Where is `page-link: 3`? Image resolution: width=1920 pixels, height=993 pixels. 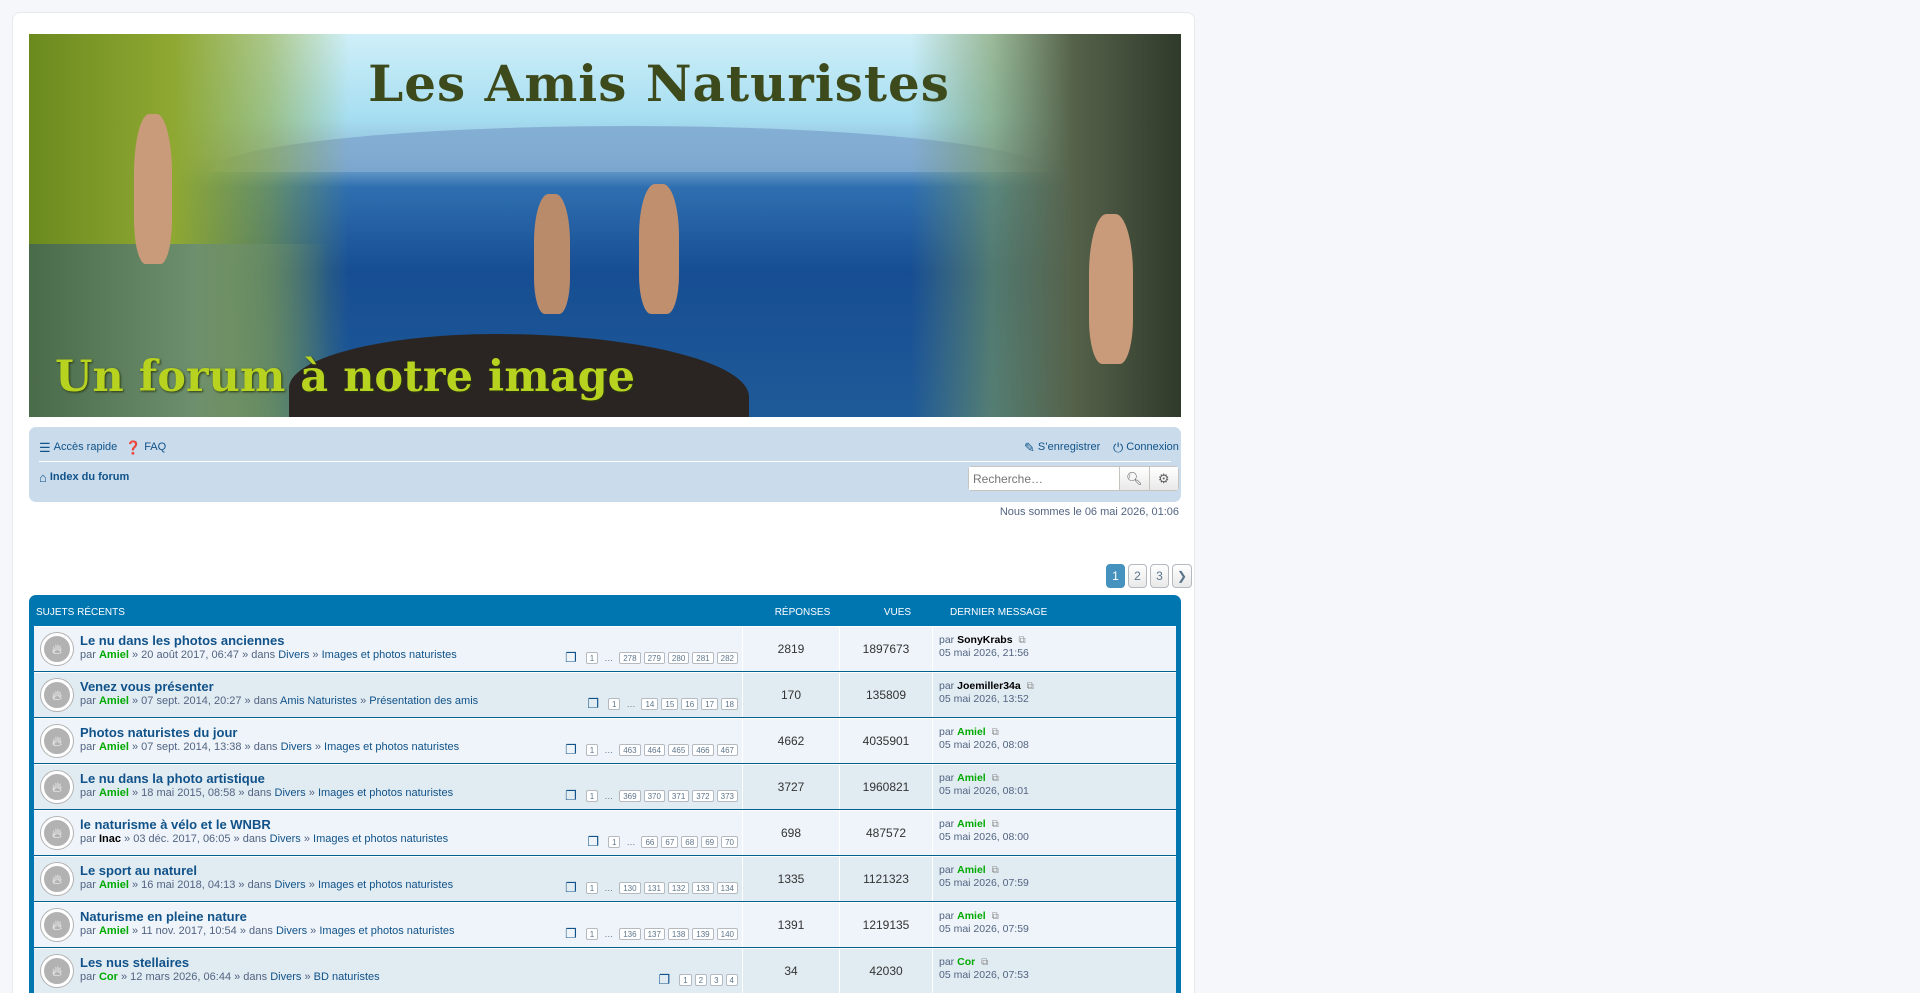 page-link: 3 is located at coordinates (716, 980).